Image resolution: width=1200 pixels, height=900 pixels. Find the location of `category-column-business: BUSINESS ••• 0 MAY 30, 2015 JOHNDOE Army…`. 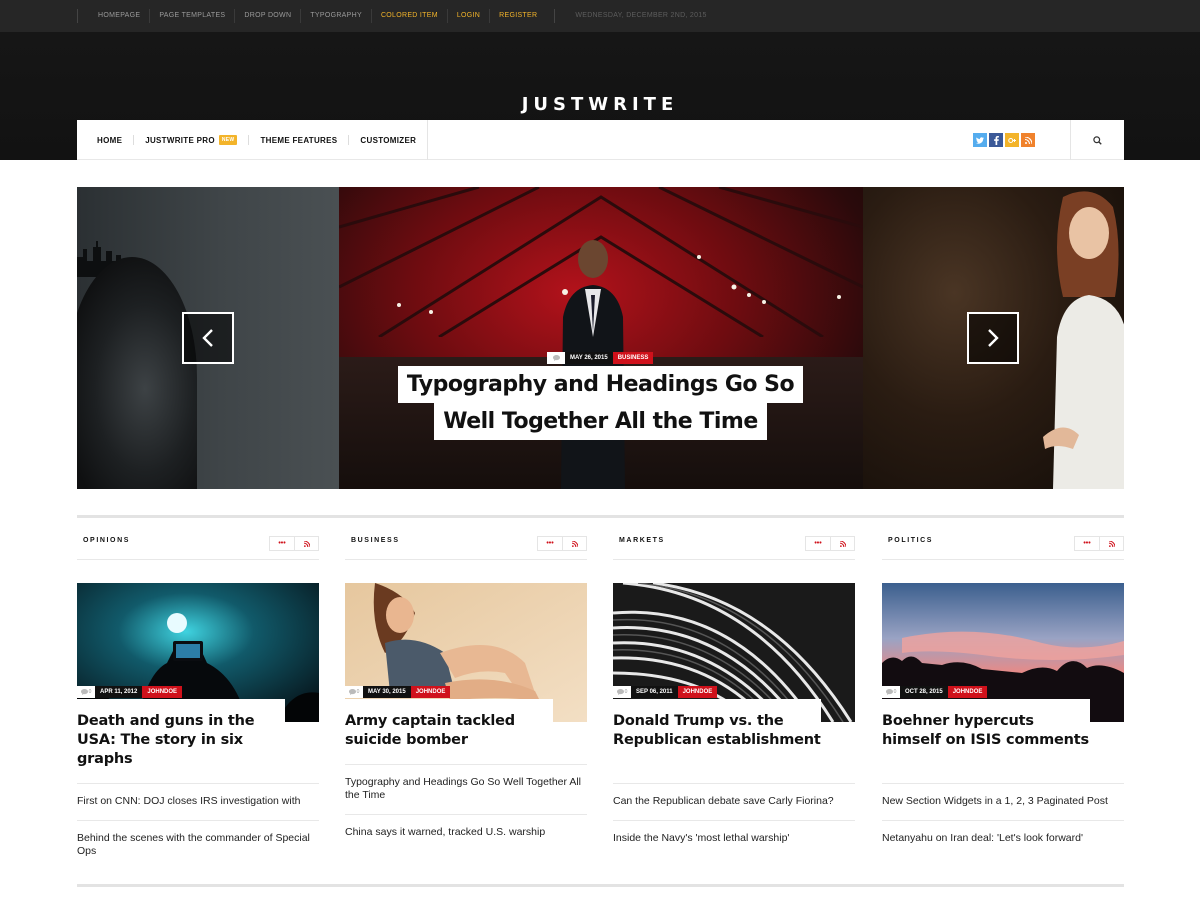

category-column-business: BUSINESS ••• 0 MAY 30, 2015 JOHNDOE Army… is located at coordinates (466, 700).